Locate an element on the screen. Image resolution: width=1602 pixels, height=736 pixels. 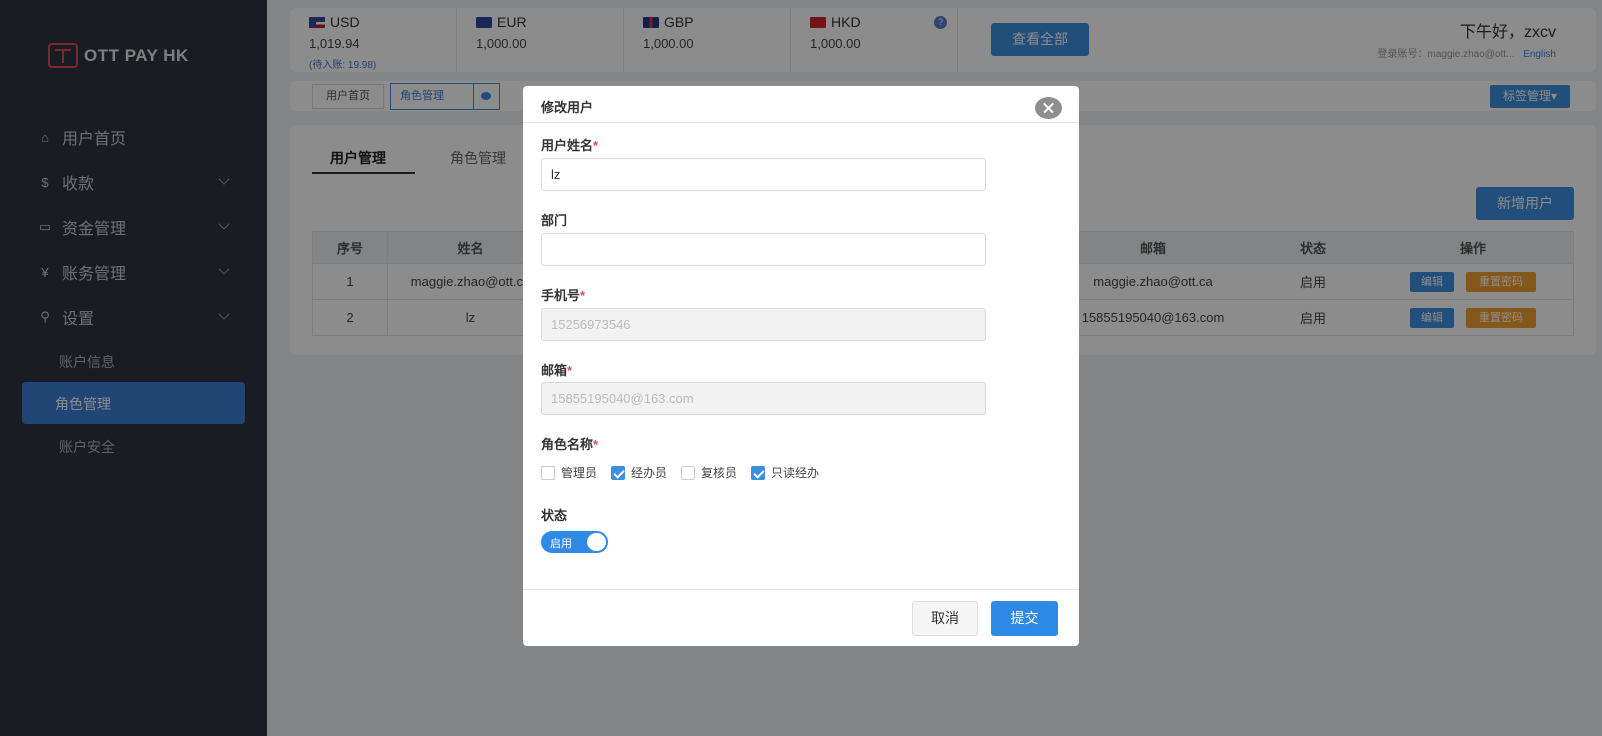
role-checkbox-readonly-operator: 只读经办 is located at coordinates (785, 472).